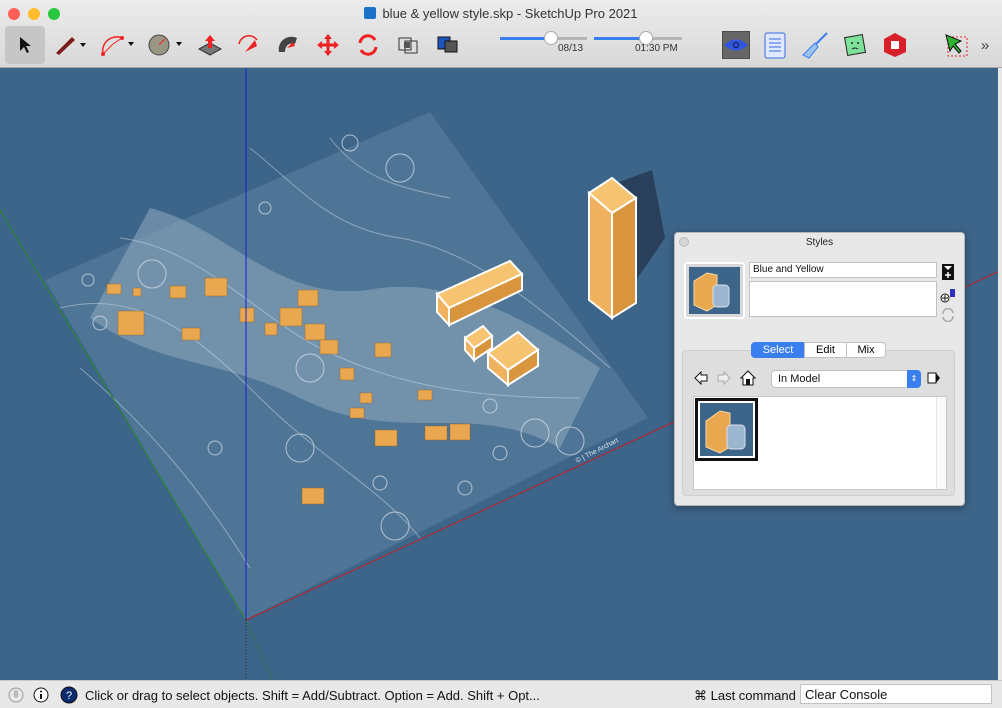 This screenshot has height=708, width=1002. Describe the element at coordinates (701, 378) in the screenshot. I see `back-arrow-icon` at that location.